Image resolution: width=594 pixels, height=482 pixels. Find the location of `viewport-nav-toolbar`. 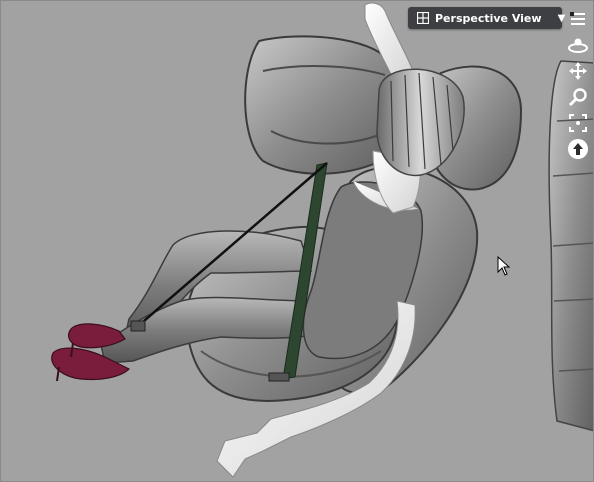

viewport-nav-toolbar is located at coordinates (578, 87).